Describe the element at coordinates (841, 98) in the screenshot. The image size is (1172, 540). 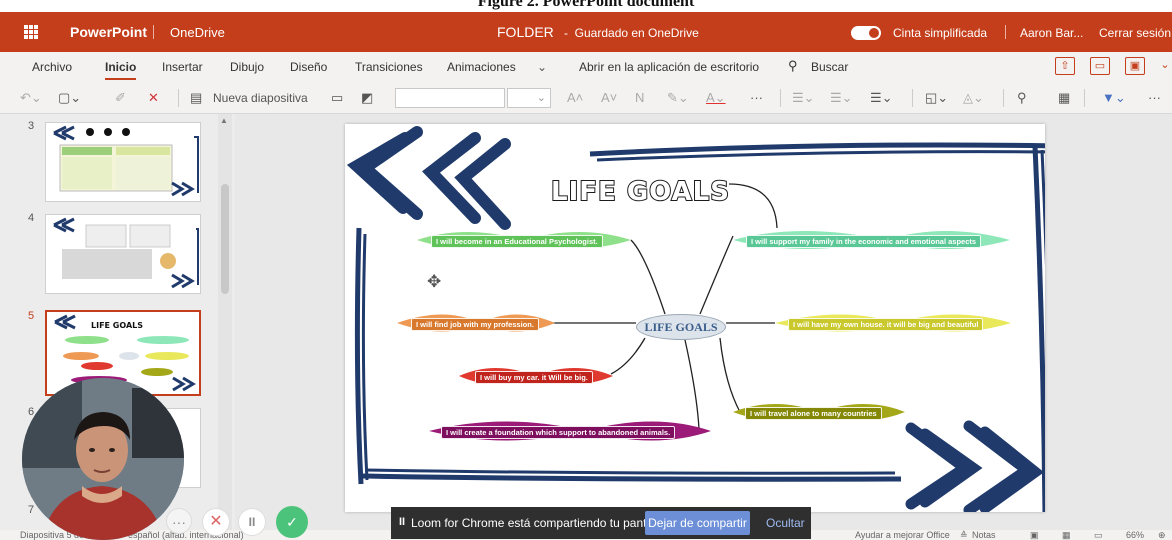
I see `numbering-icon: ☰⌄` at that location.